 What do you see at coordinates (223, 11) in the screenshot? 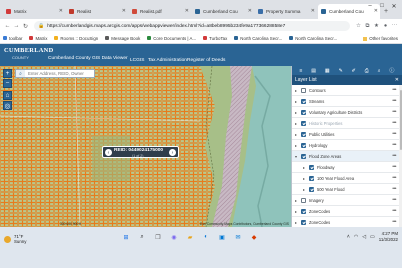
I see `browser-tab: Cumberland Cou ✕` at bounding box center [223, 11].